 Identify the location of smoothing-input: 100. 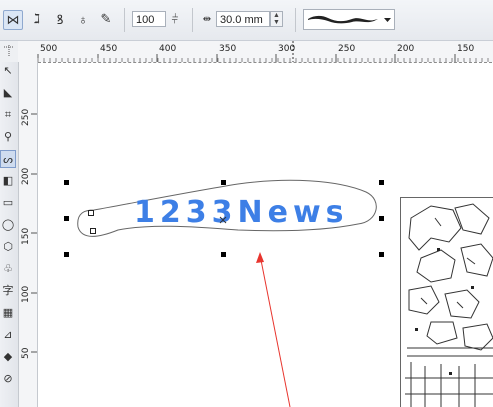
(149, 19).